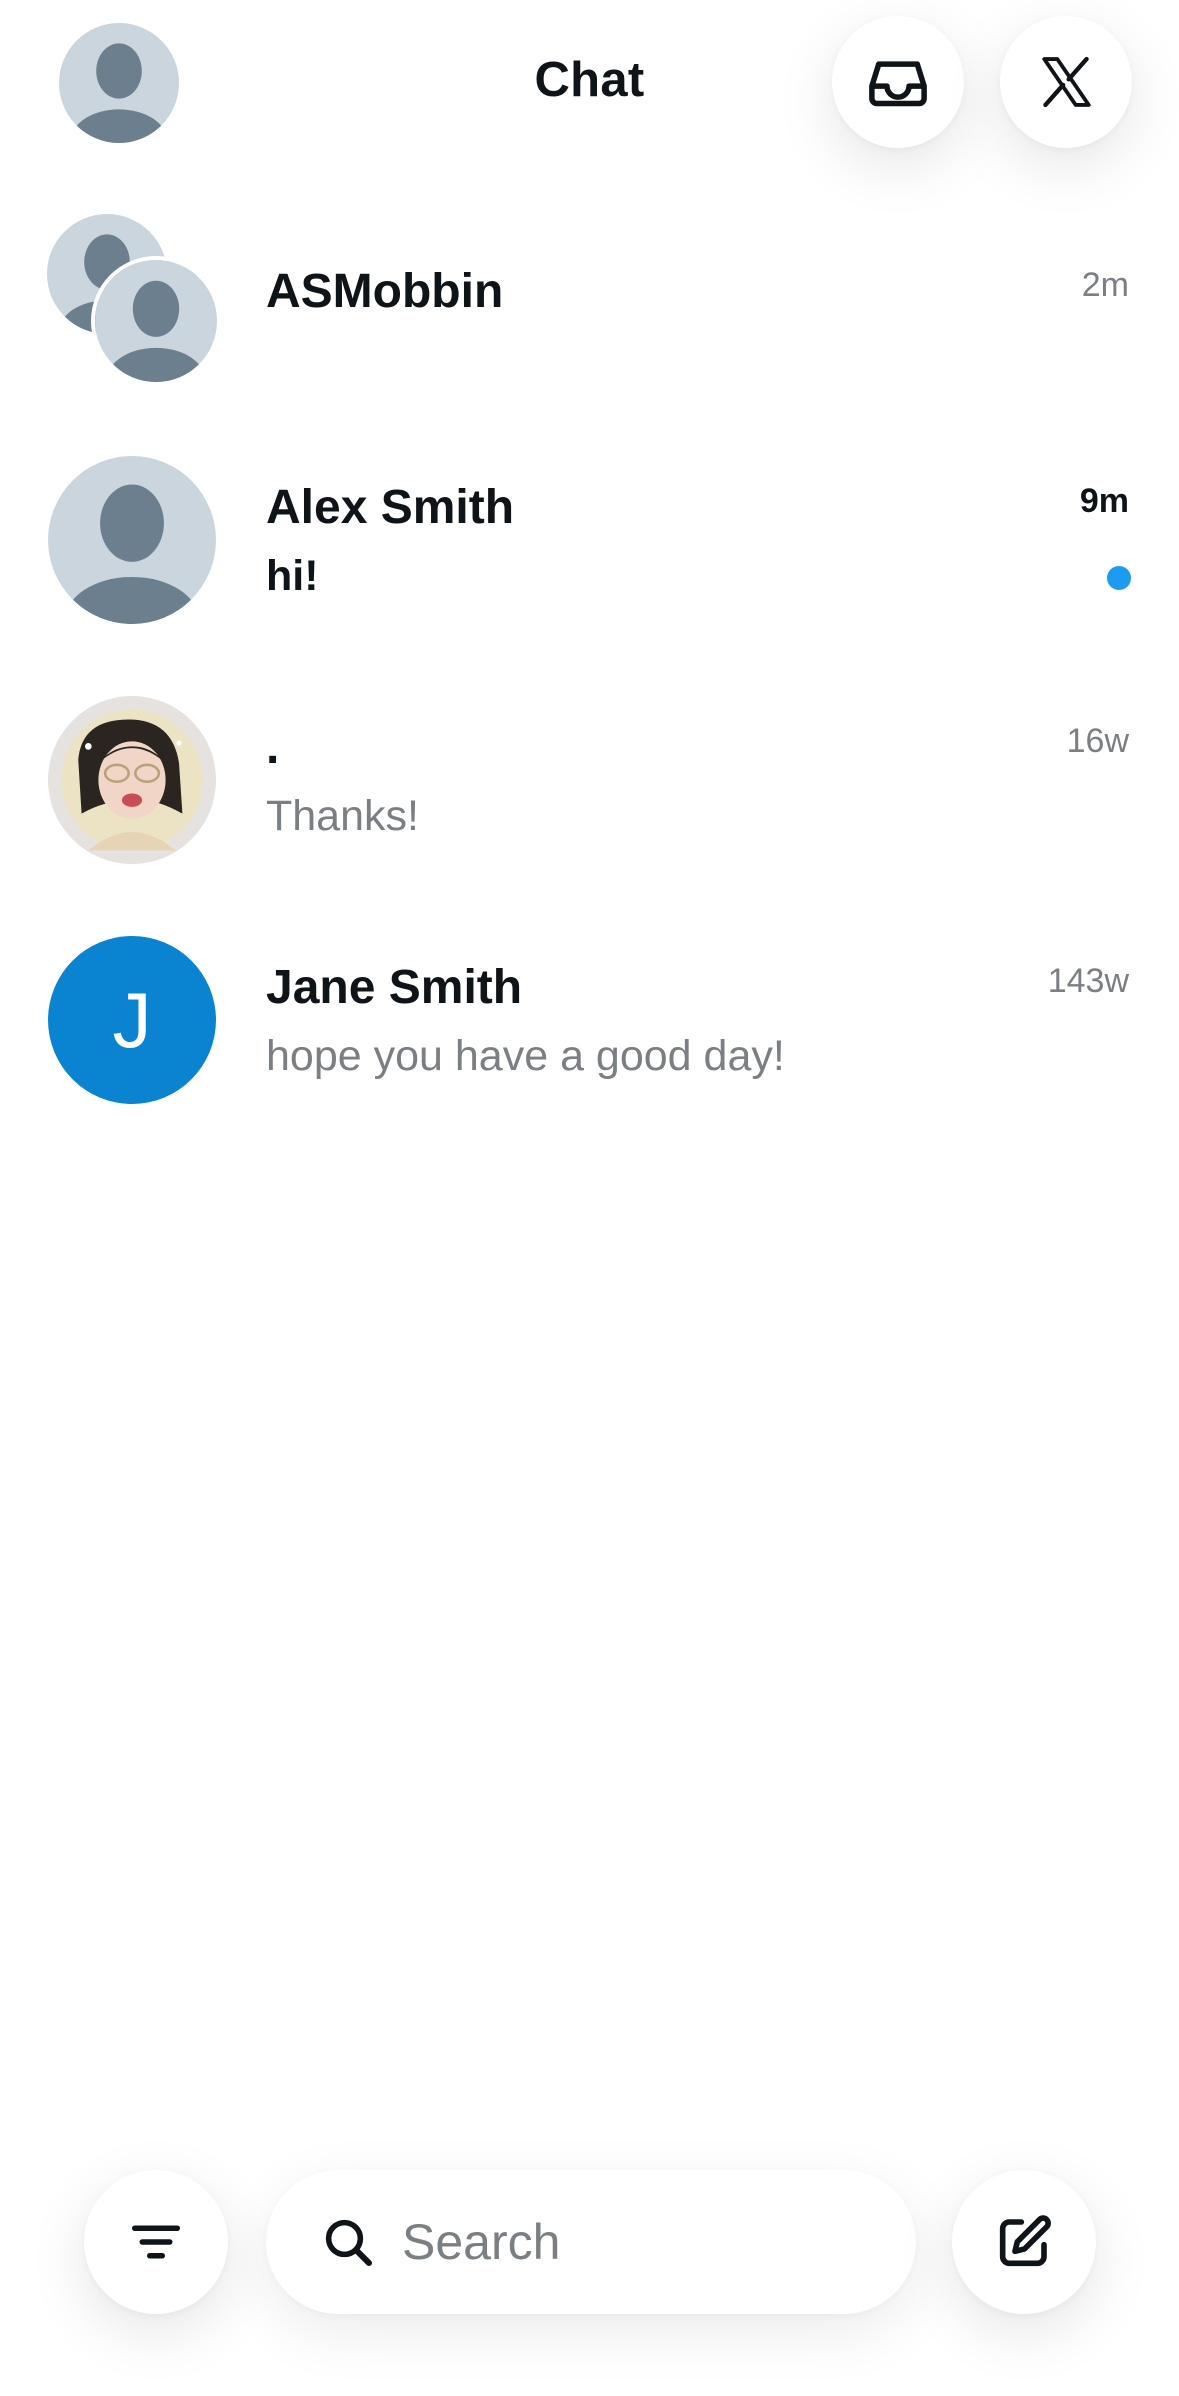  I want to click on x-logo-icon, so click(1066, 82).